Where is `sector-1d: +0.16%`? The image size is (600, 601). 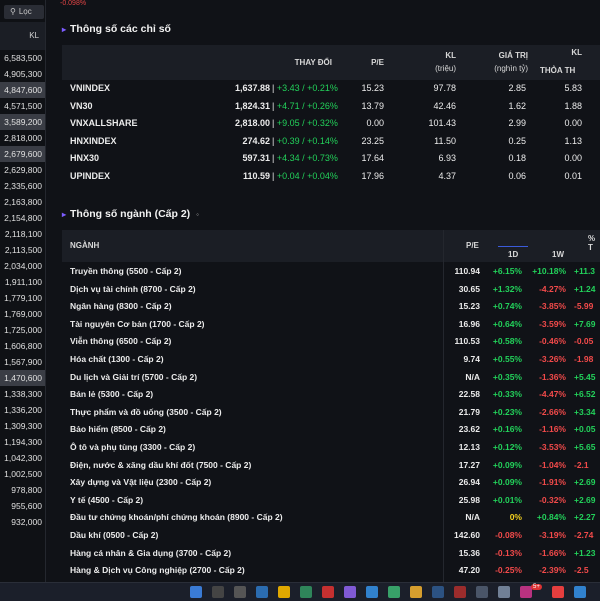 sector-1d: +0.16% is located at coordinates (507, 429).